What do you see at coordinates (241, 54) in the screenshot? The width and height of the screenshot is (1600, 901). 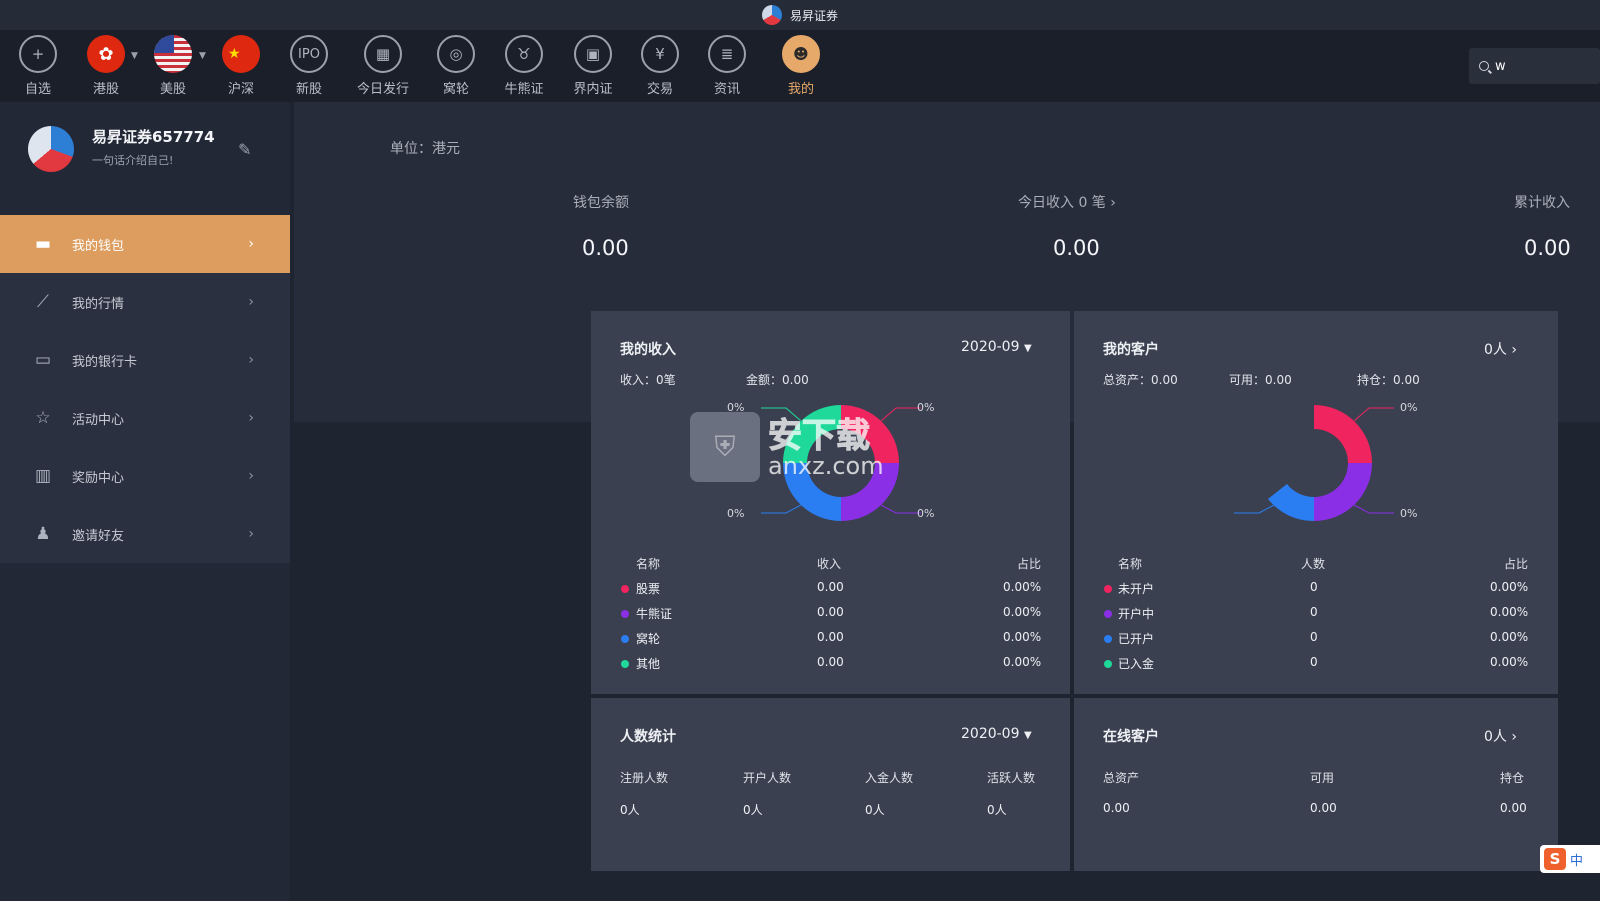 I see `cn-flag-icon: ★` at bounding box center [241, 54].